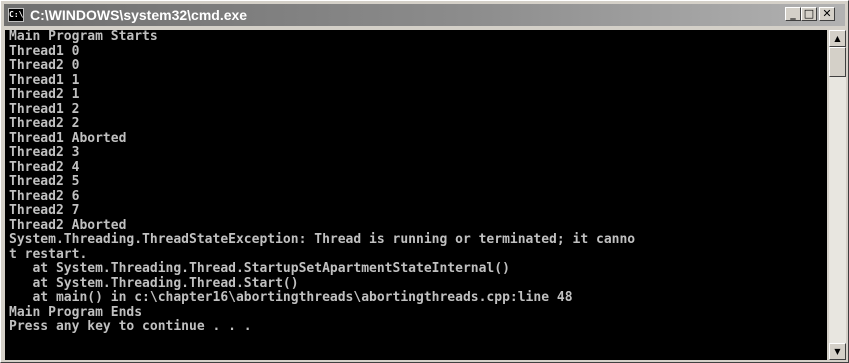  What do you see at coordinates (809, 14) in the screenshot?
I see `maximize-button: □` at bounding box center [809, 14].